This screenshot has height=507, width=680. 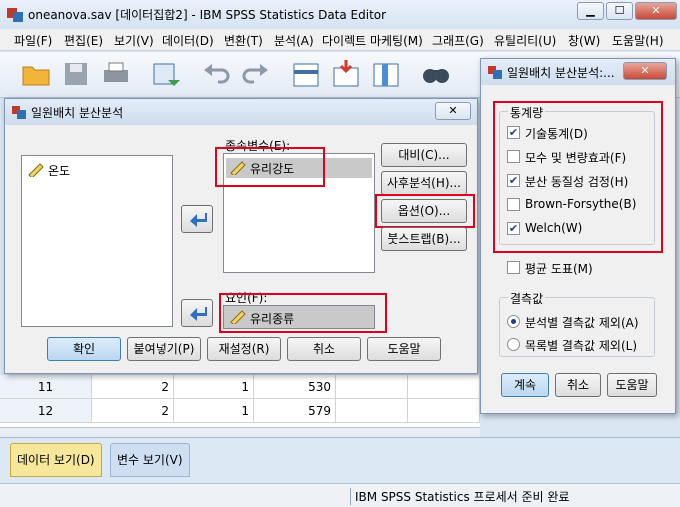 I want to click on undo-icon, so click(x=216, y=74).